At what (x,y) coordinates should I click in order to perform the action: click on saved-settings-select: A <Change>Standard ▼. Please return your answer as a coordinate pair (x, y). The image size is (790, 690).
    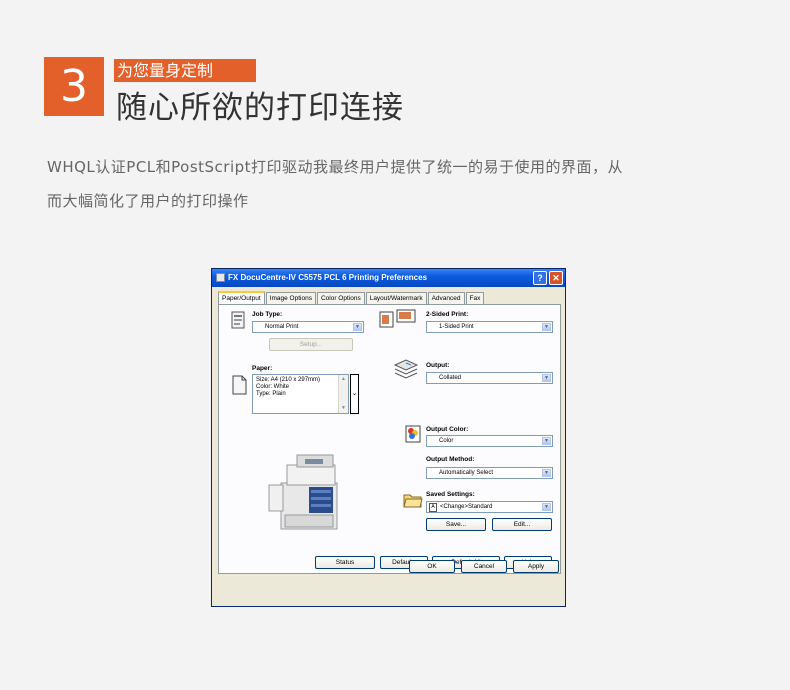
    Looking at the image, I should click on (489, 507).